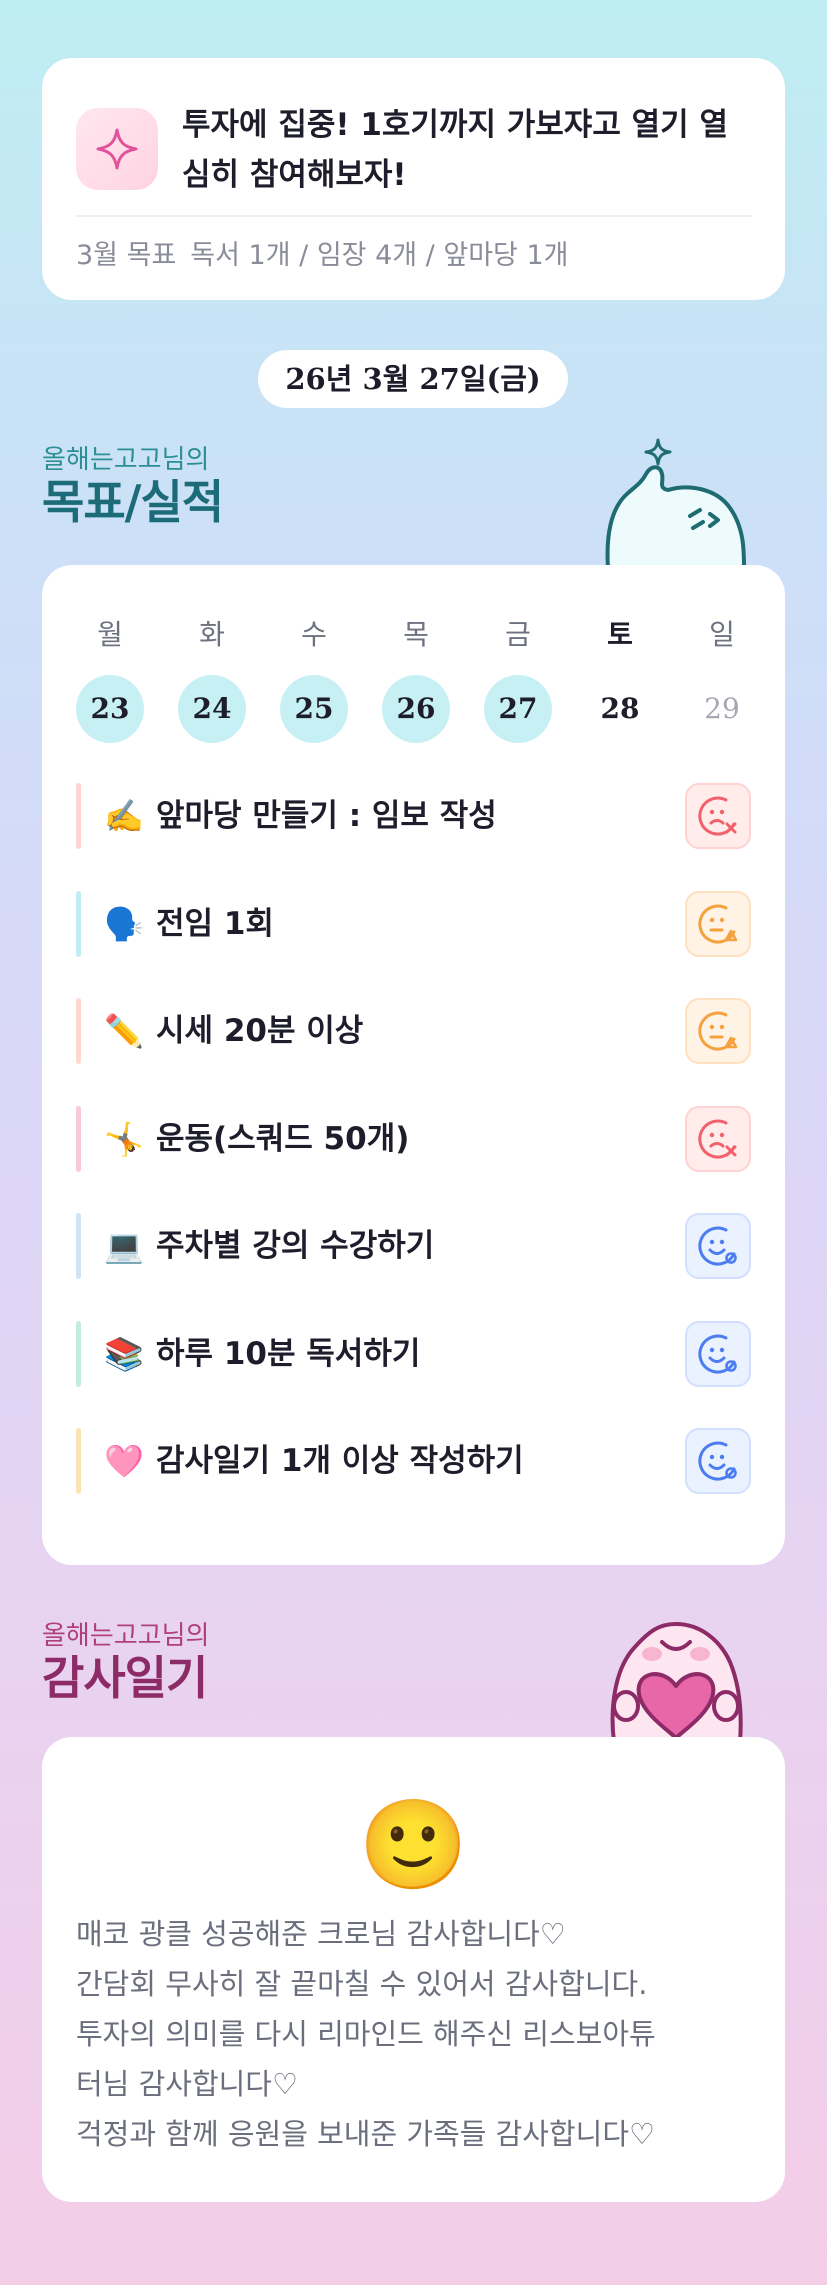 The width and height of the screenshot is (827, 2285). Describe the element at coordinates (366, 2134) in the screenshot. I see `gratitude-line: 걱정과 함께 응원을 보내준 가족들 감사합니다♡` at that location.